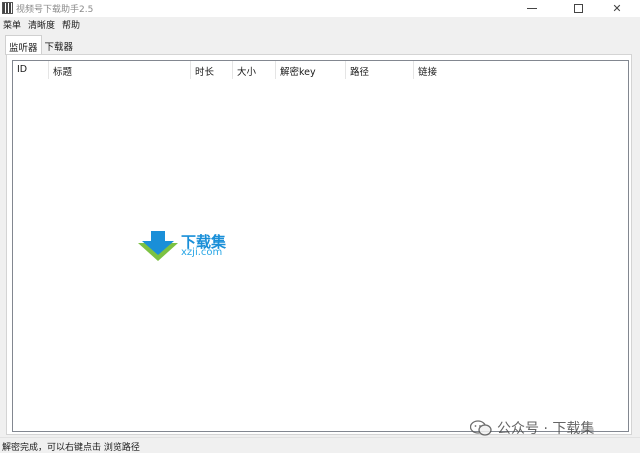 Image resolution: width=640 pixels, height=453 pixels. I want to click on column-header-id: ID, so click(31, 70).